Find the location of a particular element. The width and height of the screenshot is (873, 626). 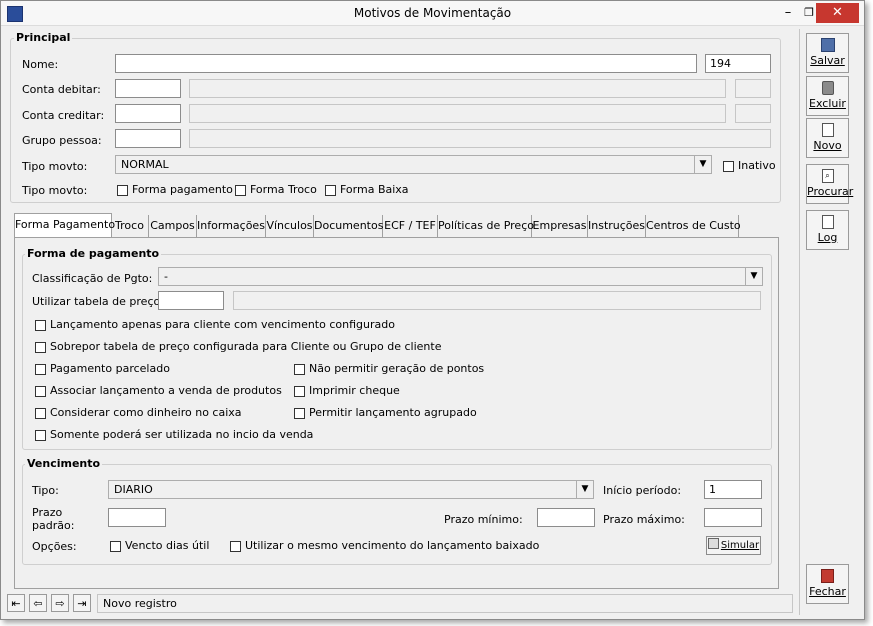

search-icon: ⌕ is located at coordinates (827, 176).